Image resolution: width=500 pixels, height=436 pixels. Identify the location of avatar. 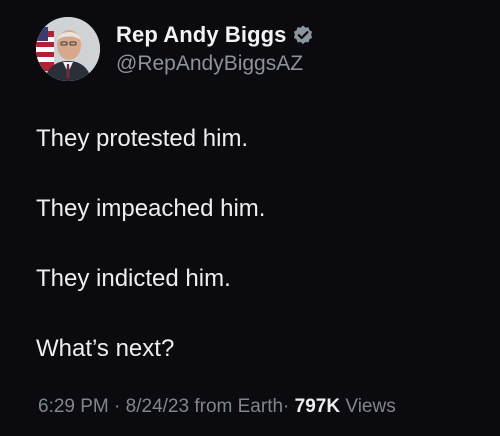
(68, 49).